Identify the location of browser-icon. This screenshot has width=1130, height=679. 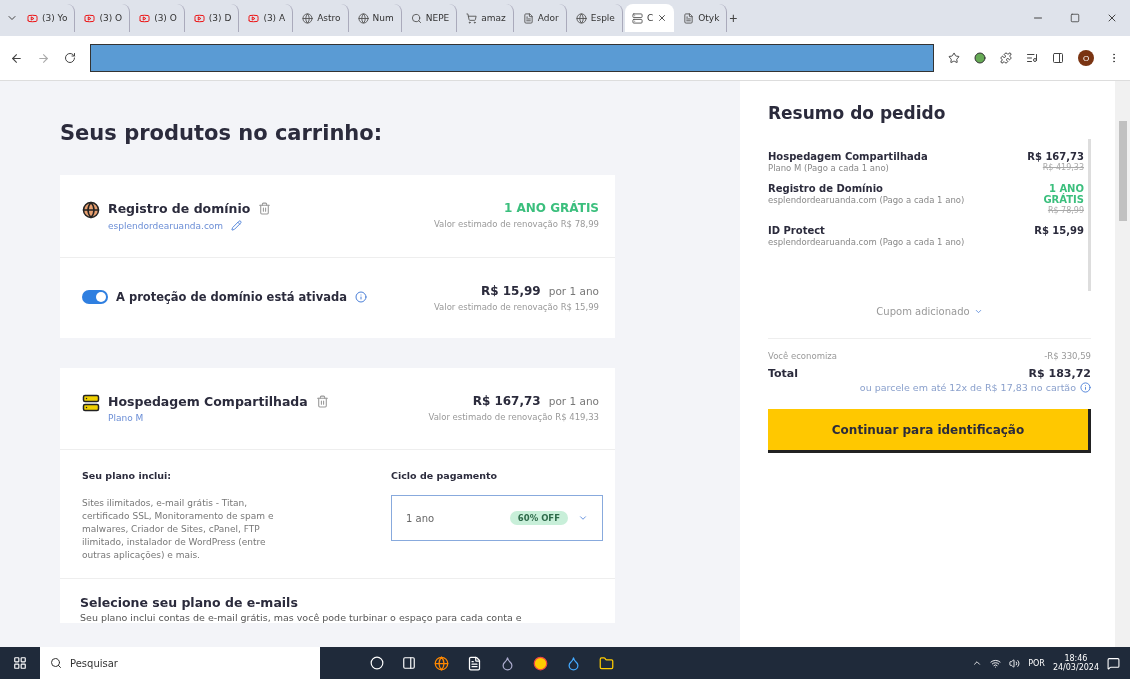
(441, 663).